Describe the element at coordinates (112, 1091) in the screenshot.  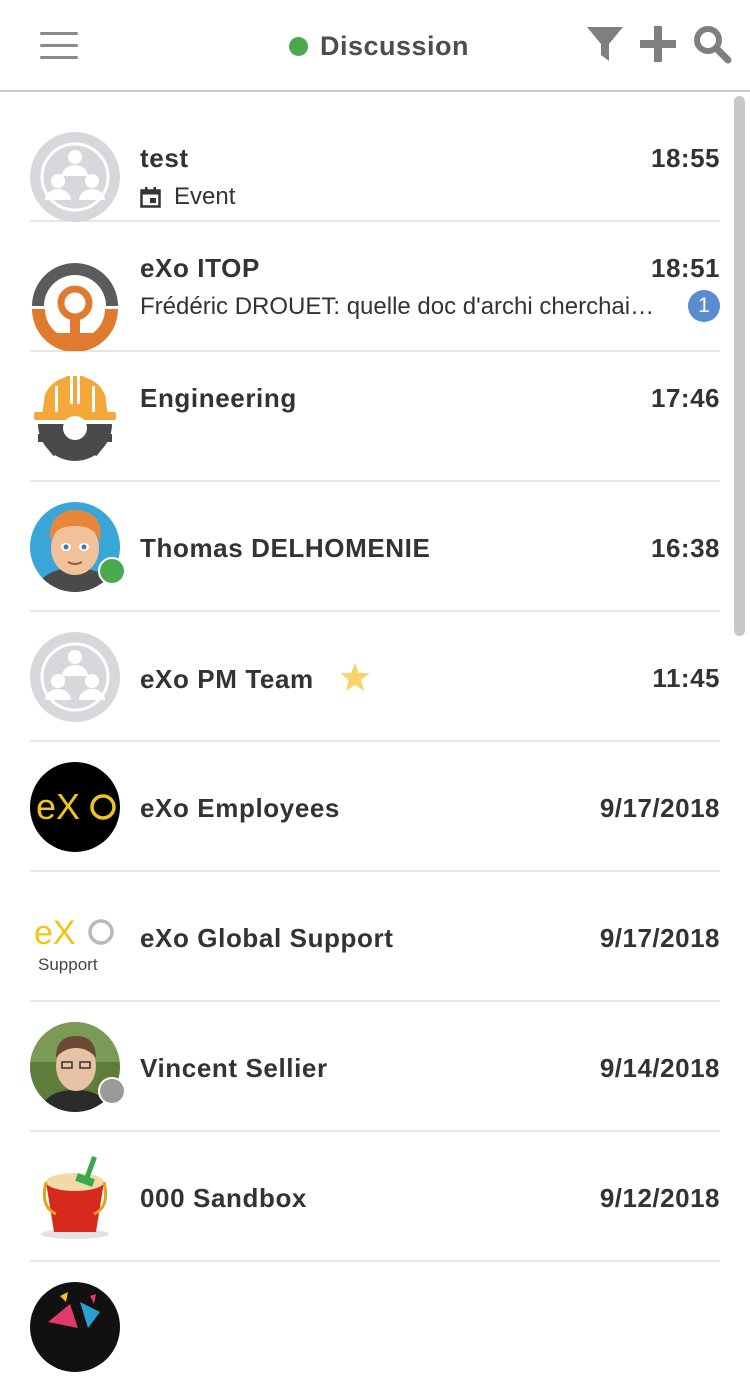
I see `presence-offline-indicator` at that location.